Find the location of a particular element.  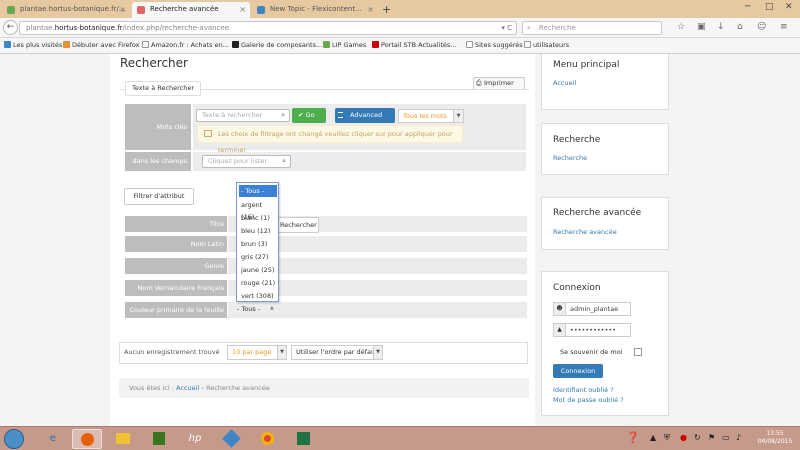

attr-label-nom-vernaculaire: Nom Vernaculaire Français is located at coordinates (176, 288).